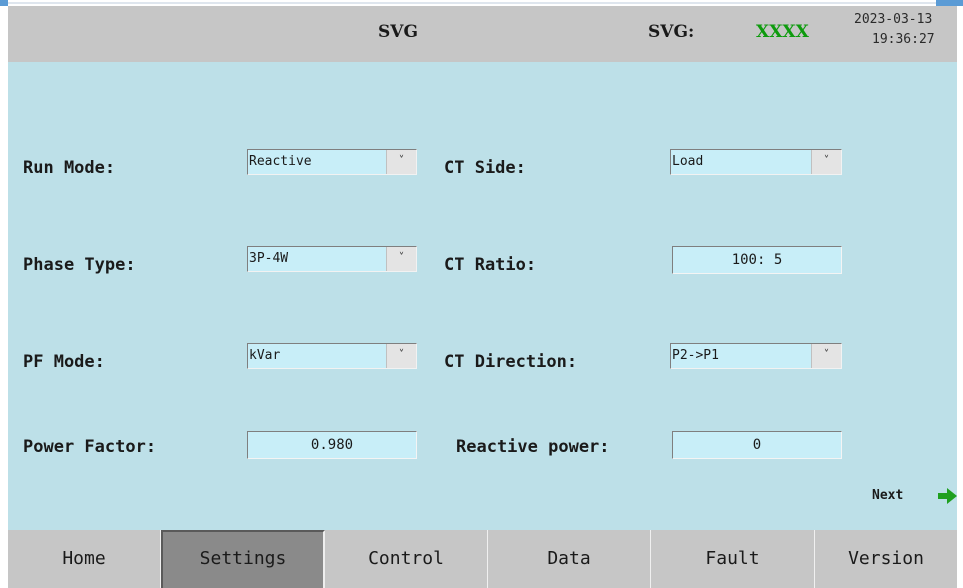  What do you see at coordinates (671, 32) in the screenshot?
I see `device-label: SVG:` at bounding box center [671, 32].